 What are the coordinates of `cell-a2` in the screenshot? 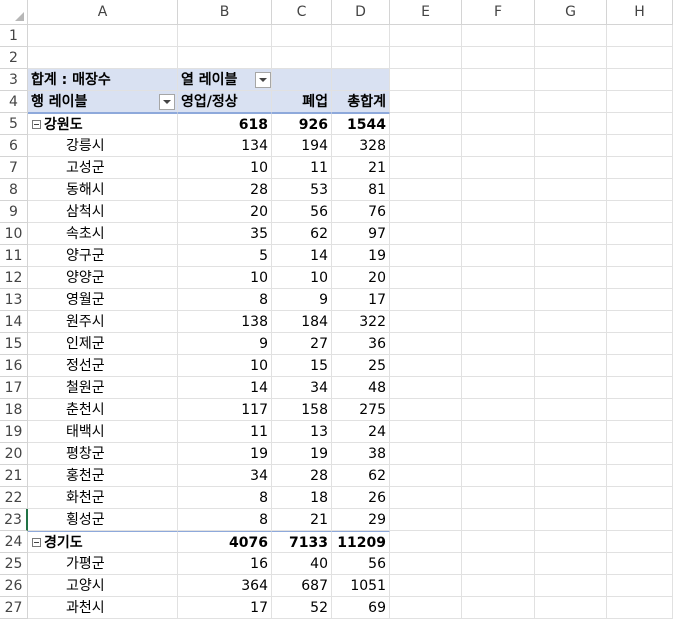 It's located at (103, 58).